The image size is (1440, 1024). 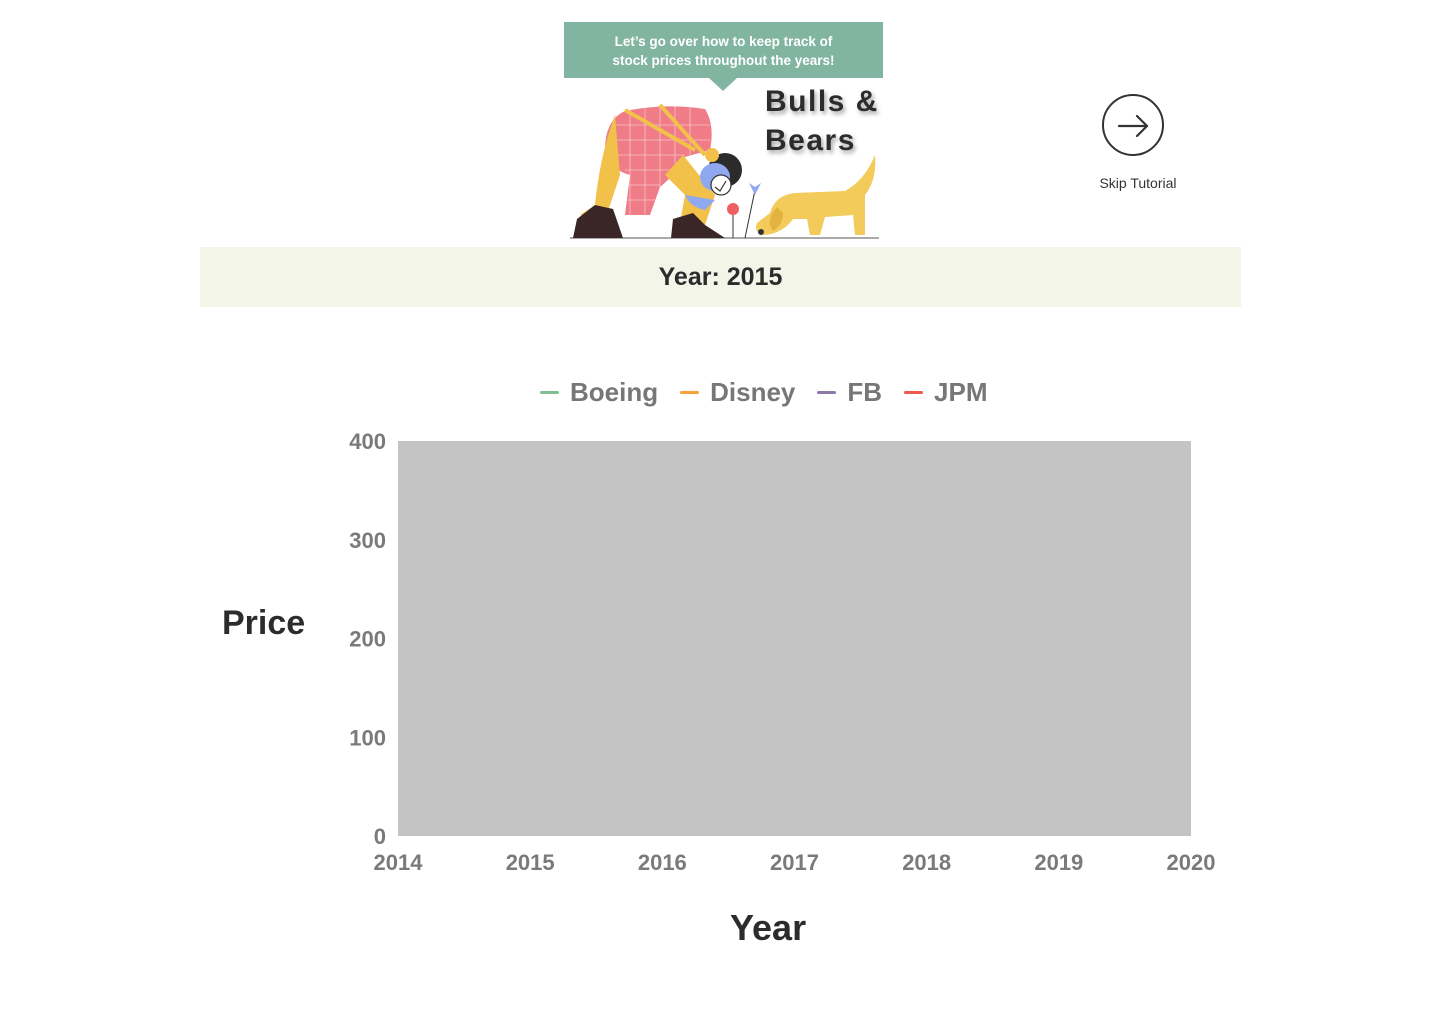 I want to click on x-axis-title: Year, so click(x=768, y=927).